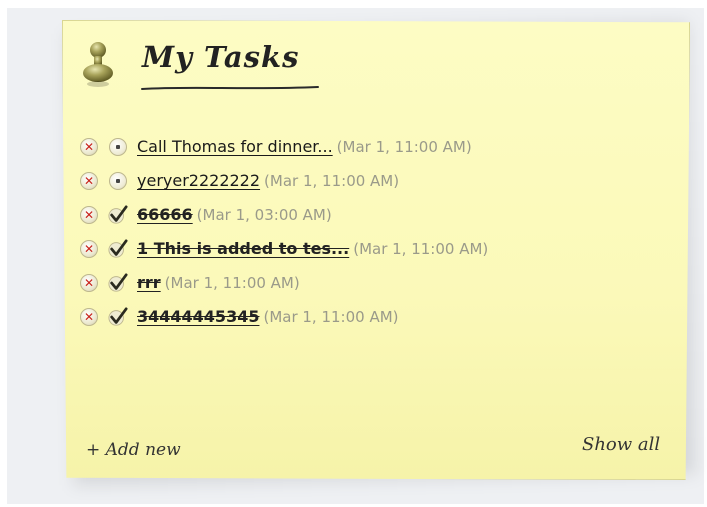 The width and height of the screenshot is (707, 507). Describe the element at coordinates (198, 180) in the screenshot. I see `task-title-link: yeryer2222222` at that location.